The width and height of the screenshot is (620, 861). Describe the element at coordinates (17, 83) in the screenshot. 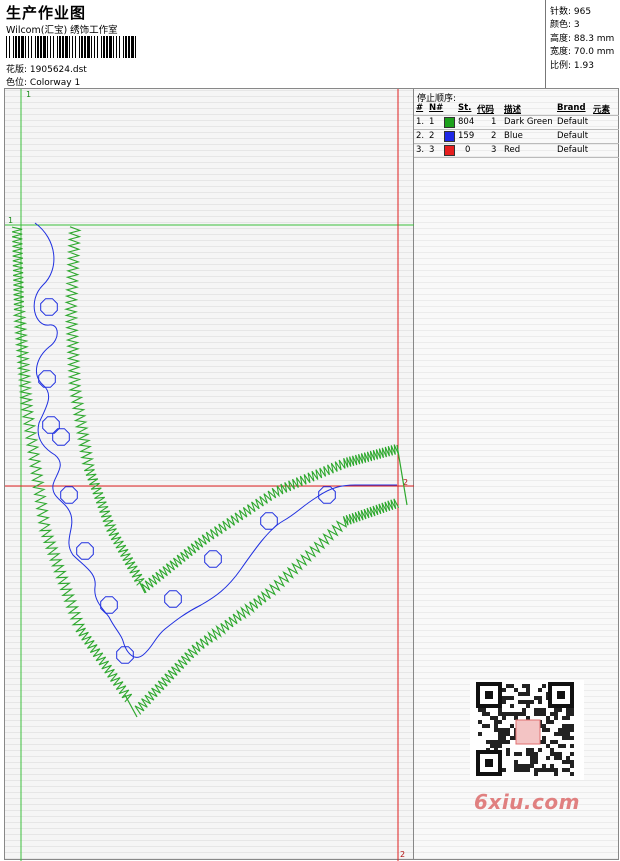

I see `colorway-label: 色位:` at that location.